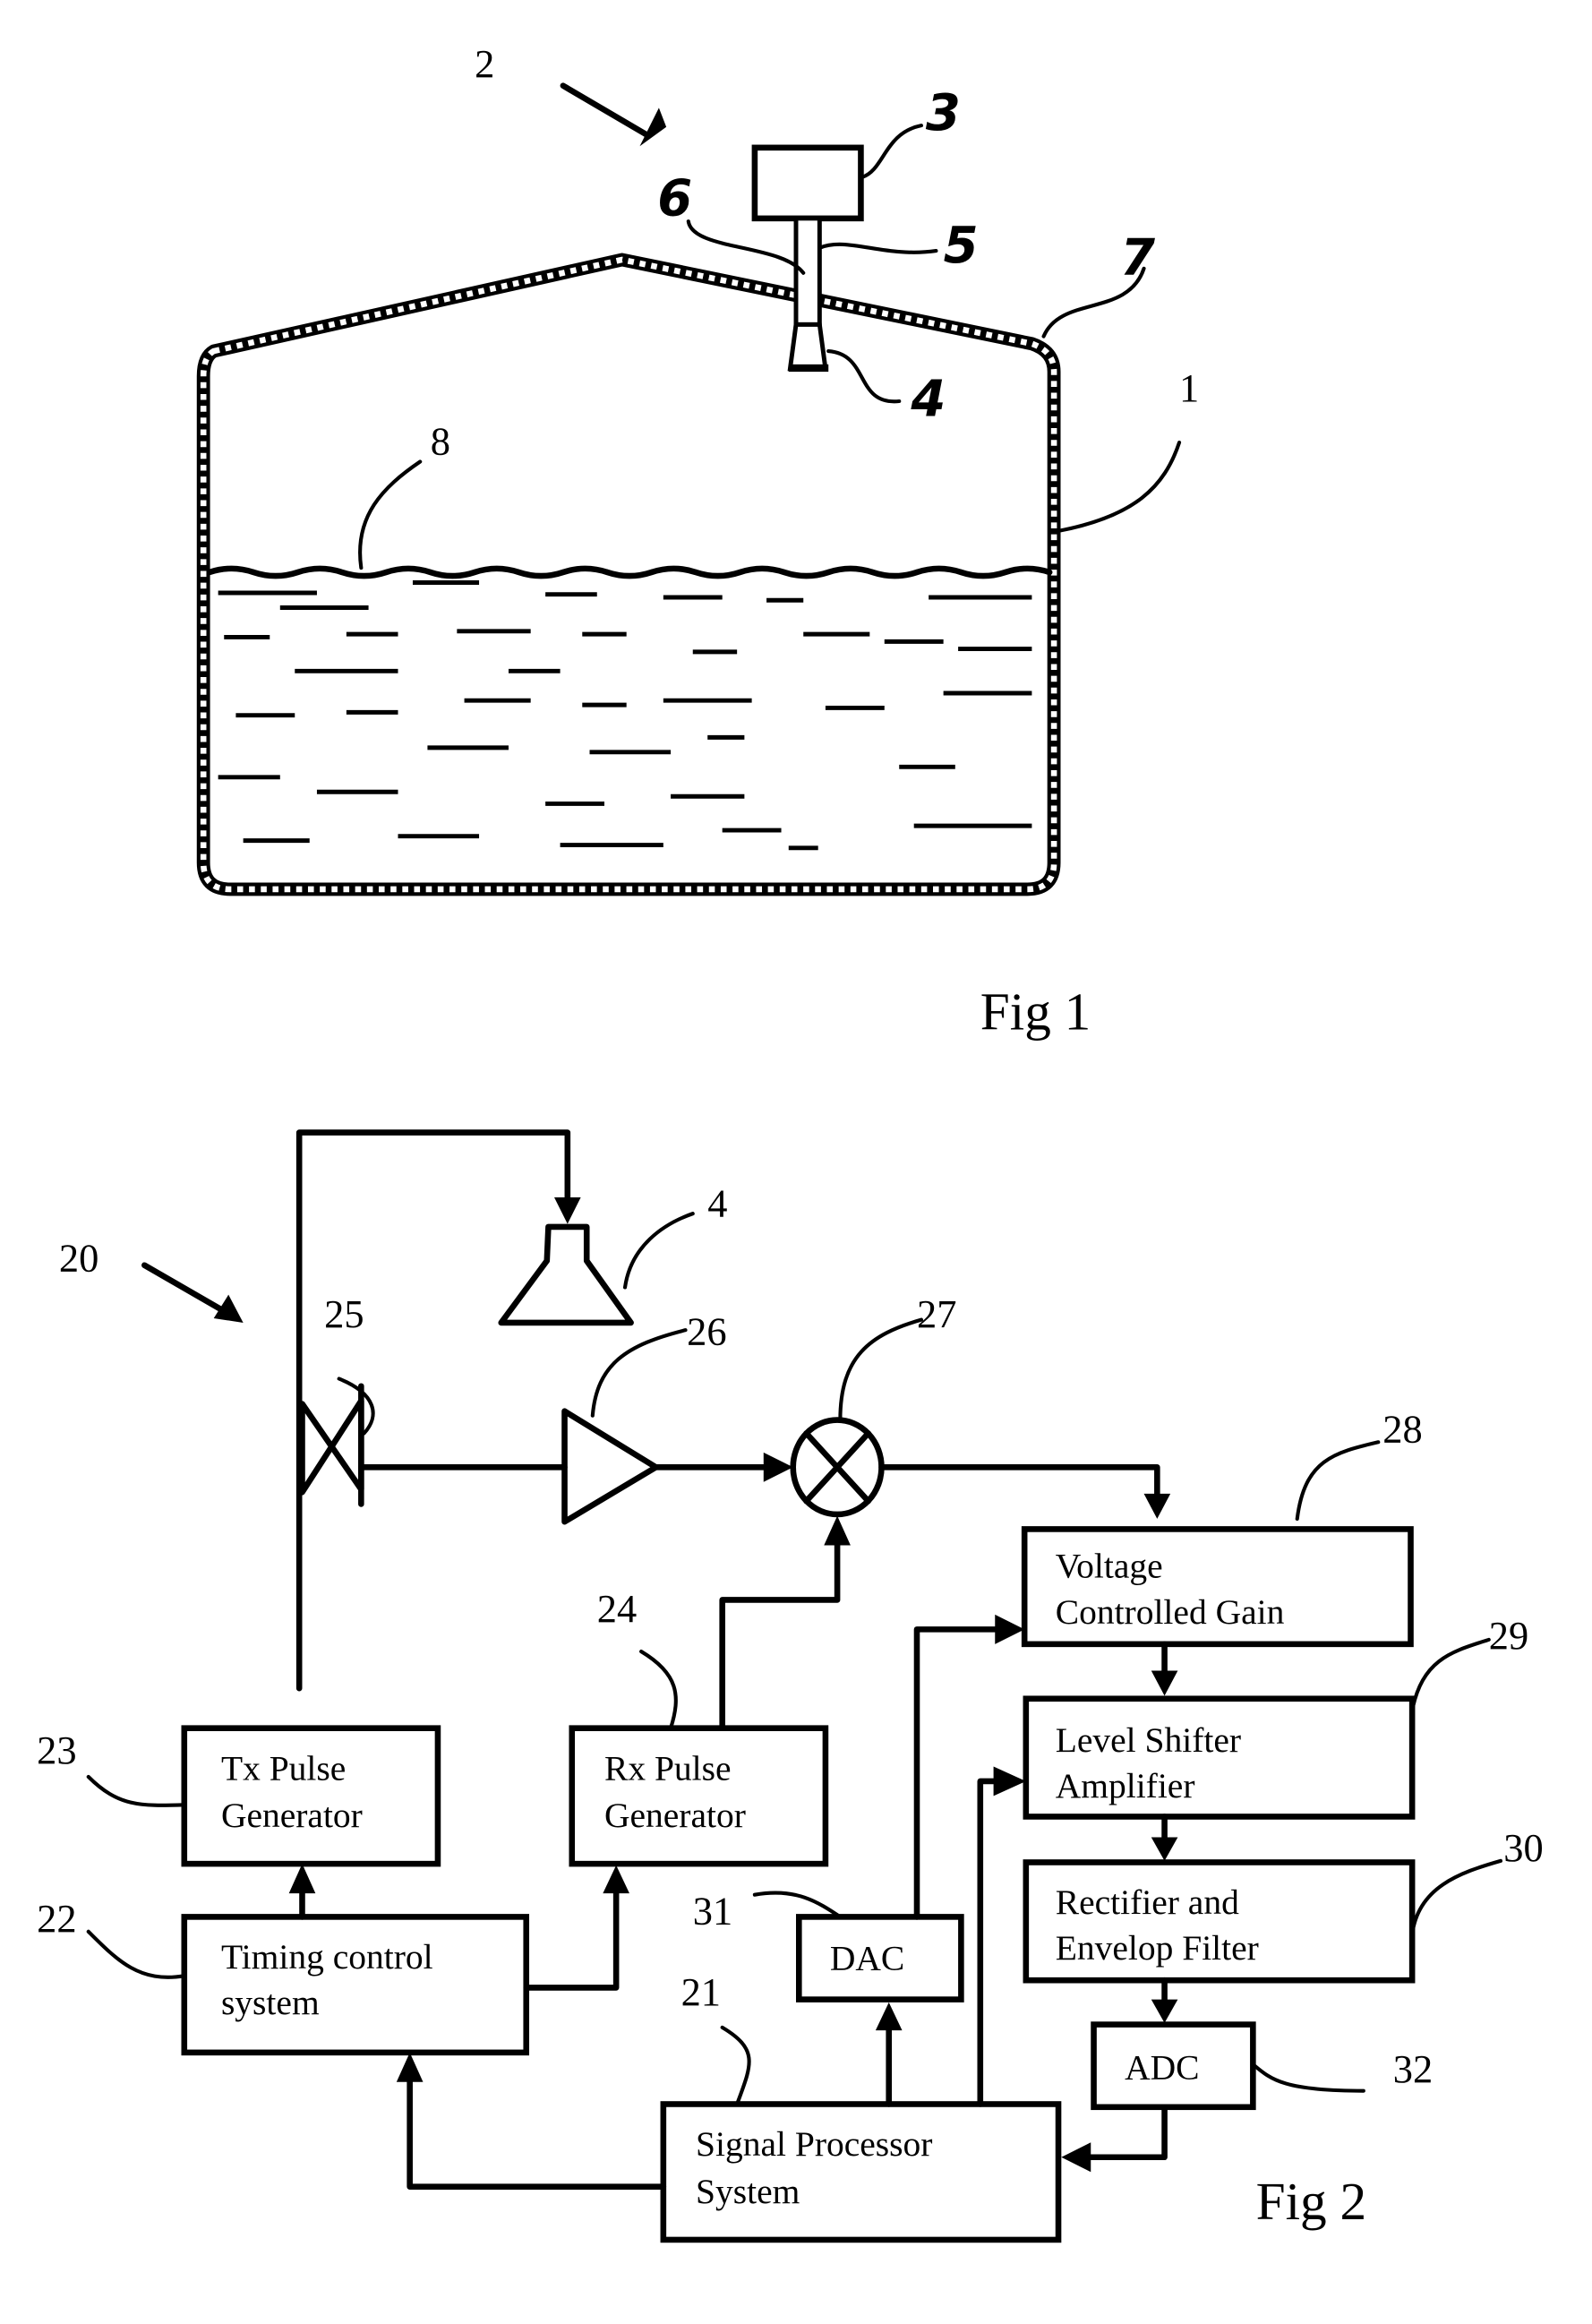  Describe the element at coordinates (1170, 1612) in the screenshot. I see `vcg-label-2: Controlled Gain` at that location.